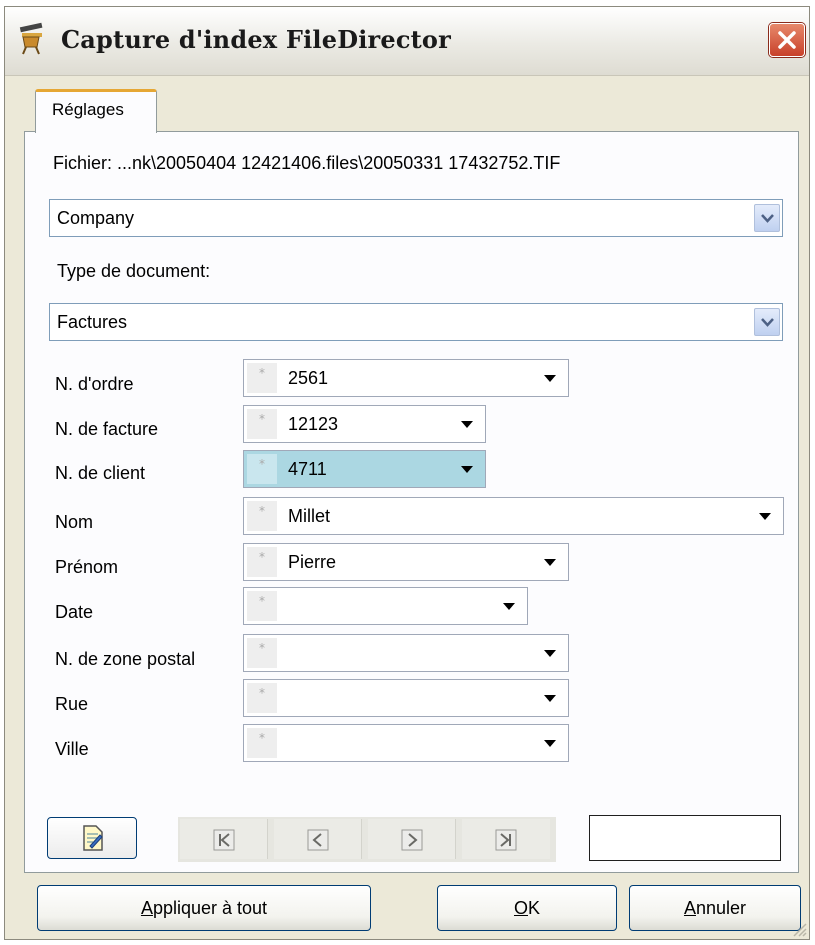 The image size is (815, 945). I want to click on window-title: Capture d'index FileDirector, so click(256, 39).